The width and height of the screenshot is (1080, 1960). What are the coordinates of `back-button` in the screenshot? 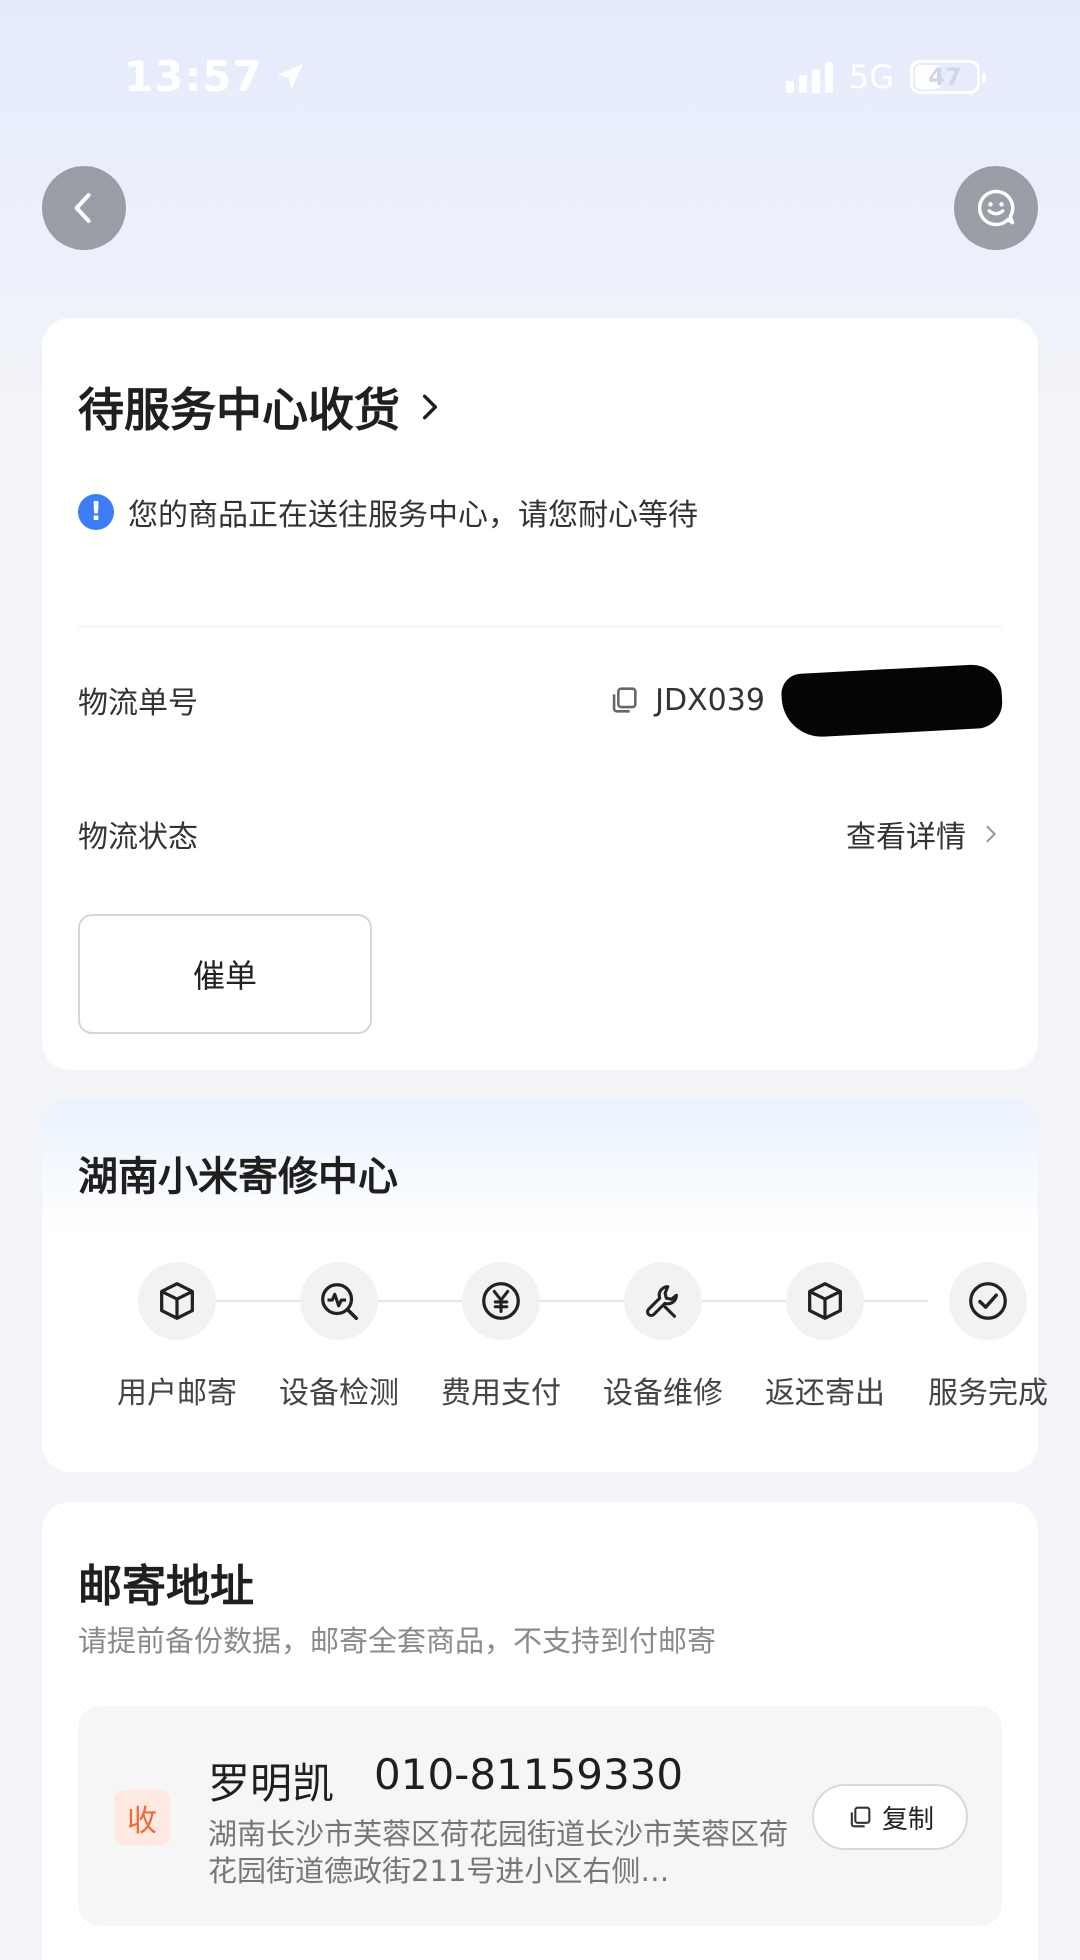 It's located at (84, 208).